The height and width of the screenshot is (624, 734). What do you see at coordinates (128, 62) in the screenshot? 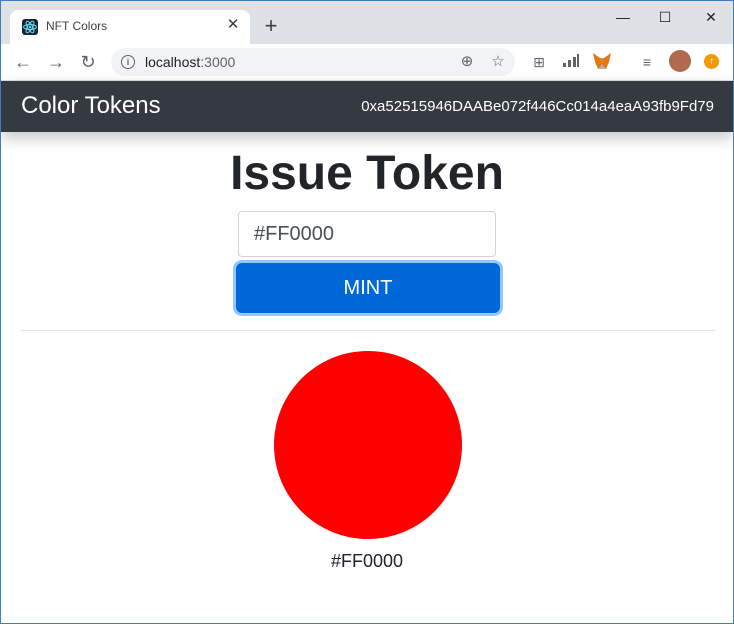
I see `info-icon: i` at bounding box center [128, 62].